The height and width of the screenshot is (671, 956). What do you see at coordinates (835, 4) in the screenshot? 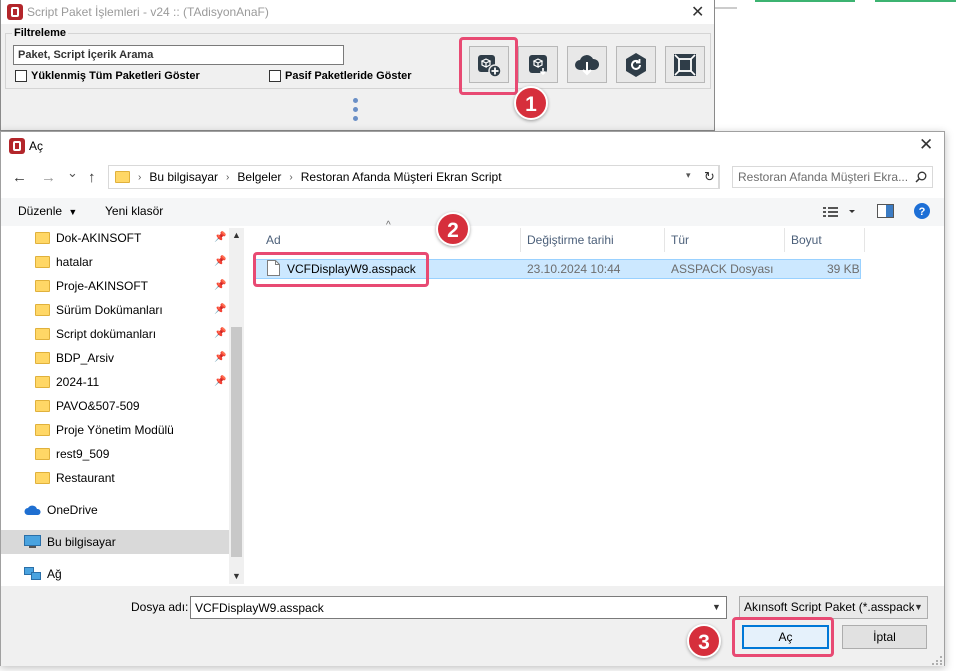
I see `background-edge` at bounding box center [835, 4].